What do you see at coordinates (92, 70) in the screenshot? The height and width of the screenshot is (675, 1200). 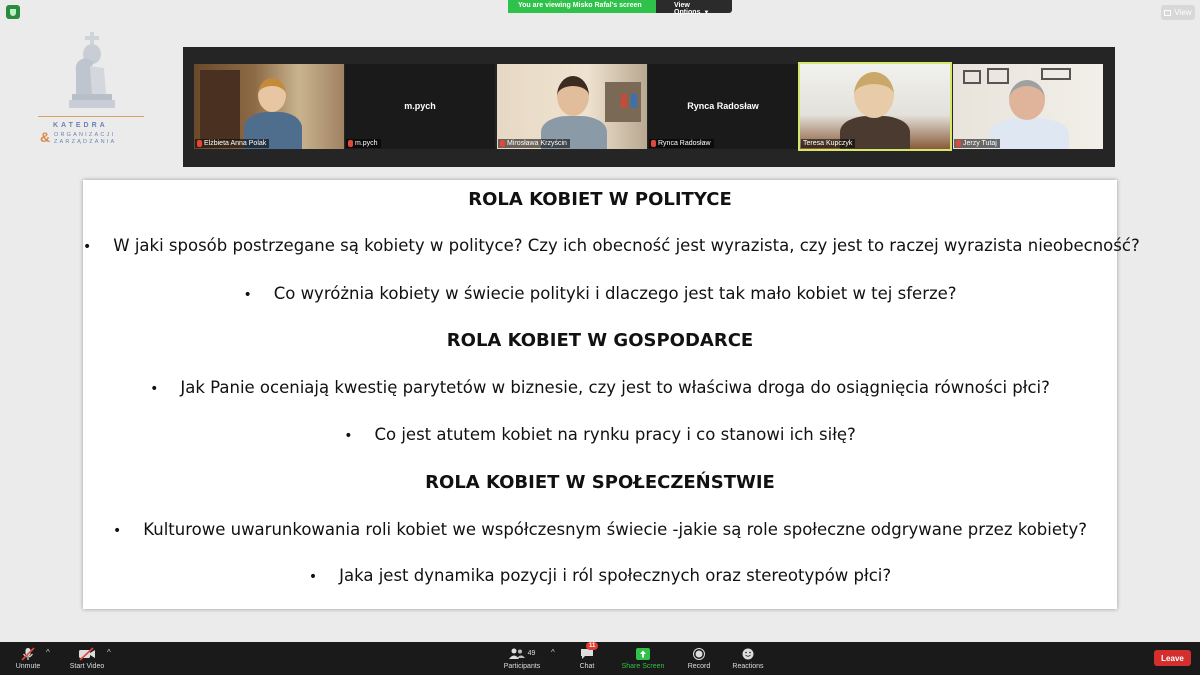 I see `chess-knight-icon` at bounding box center [92, 70].